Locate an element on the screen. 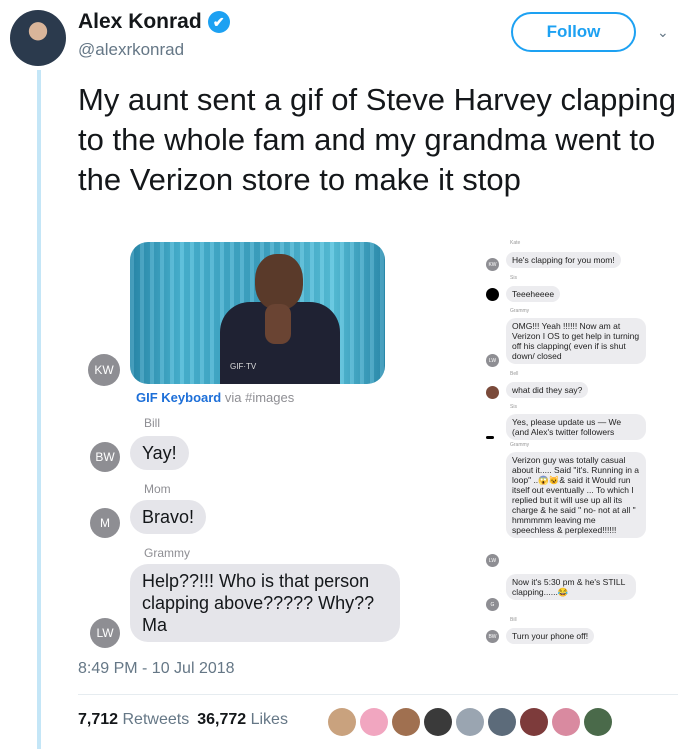 The height and width of the screenshot is (749, 700). author-handle: @alexrkonrad is located at coordinates (131, 50).